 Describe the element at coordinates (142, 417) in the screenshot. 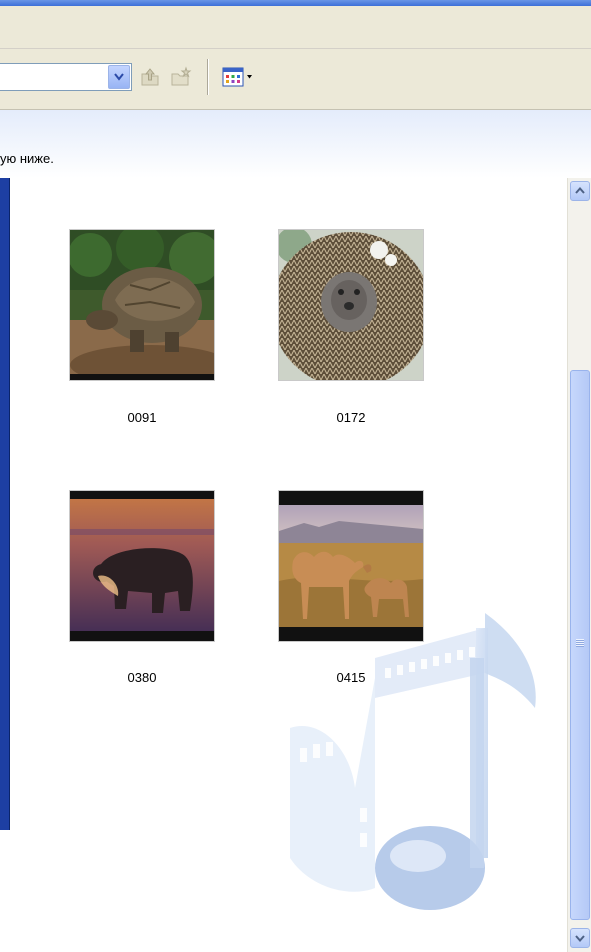

I see `thumbnail-caption: 0091` at that location.